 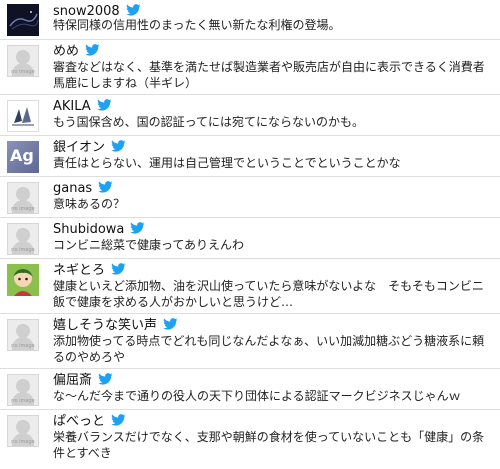 I want to click on avatar-label: Ag, so click(x=22, y=155).